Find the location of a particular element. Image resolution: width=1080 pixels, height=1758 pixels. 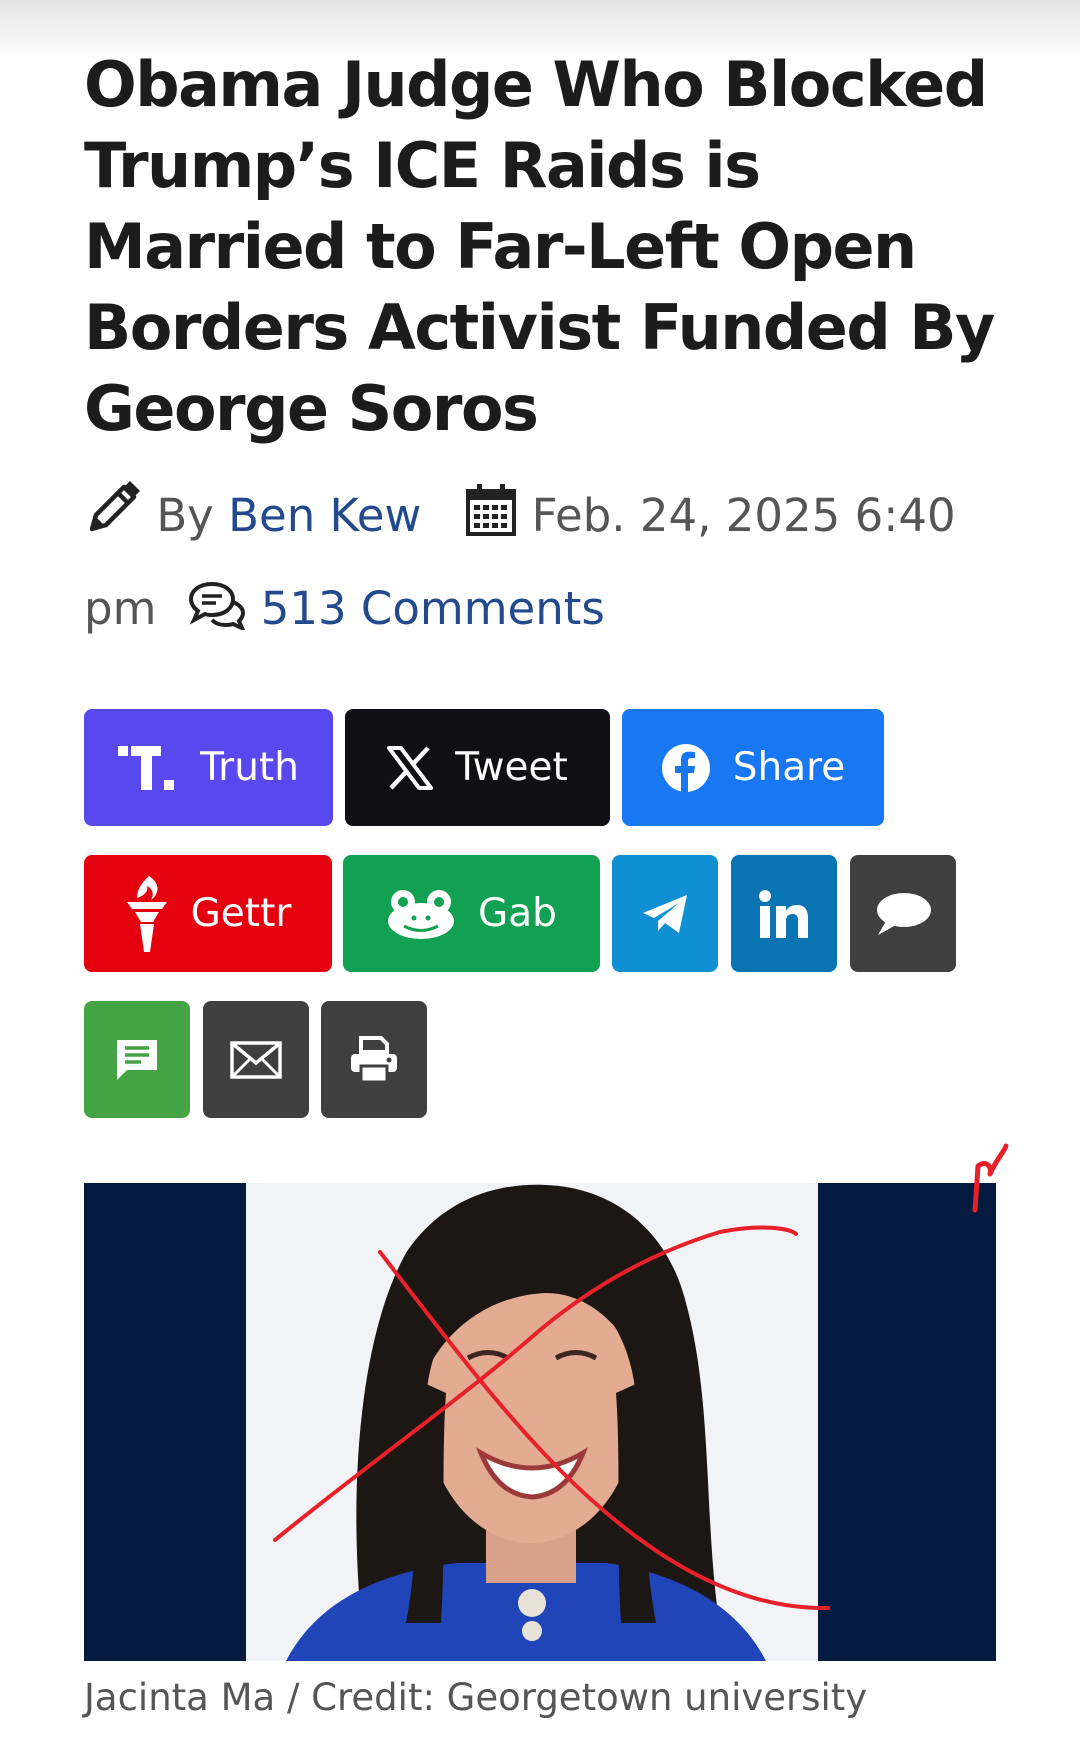

portrait-image is located at coordinates (532, 1422).